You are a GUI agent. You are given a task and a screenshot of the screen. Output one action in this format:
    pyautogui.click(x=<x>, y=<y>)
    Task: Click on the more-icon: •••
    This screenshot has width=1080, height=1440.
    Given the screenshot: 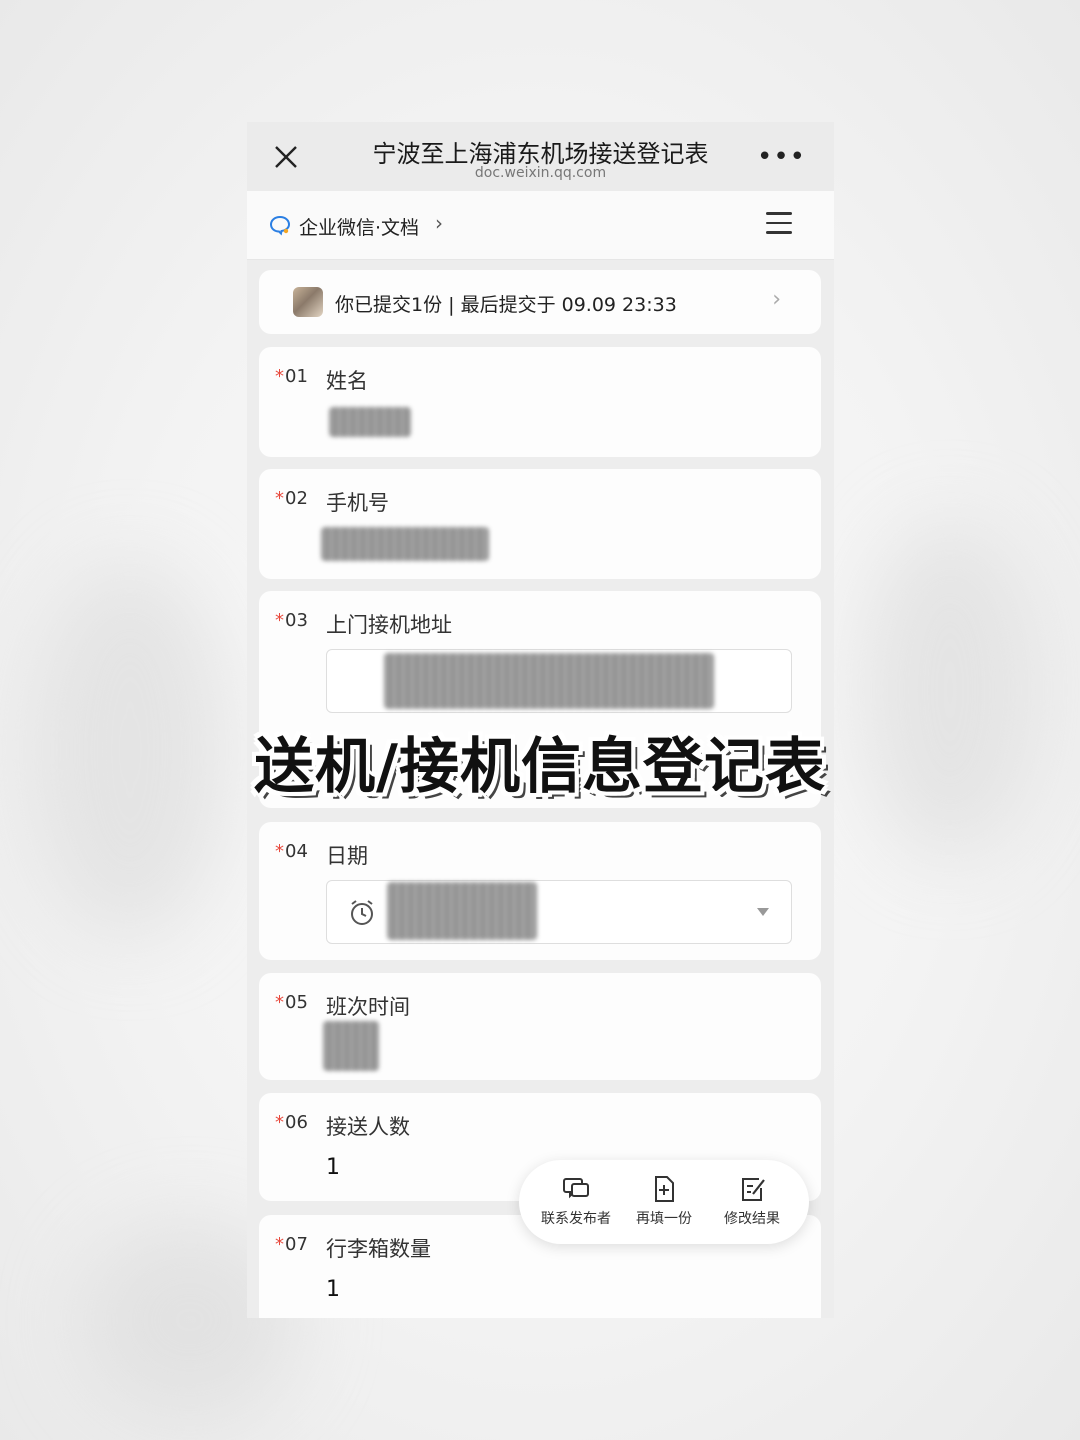 What is the action you would take?
    pyautogui.click(x=781, y=157)
    